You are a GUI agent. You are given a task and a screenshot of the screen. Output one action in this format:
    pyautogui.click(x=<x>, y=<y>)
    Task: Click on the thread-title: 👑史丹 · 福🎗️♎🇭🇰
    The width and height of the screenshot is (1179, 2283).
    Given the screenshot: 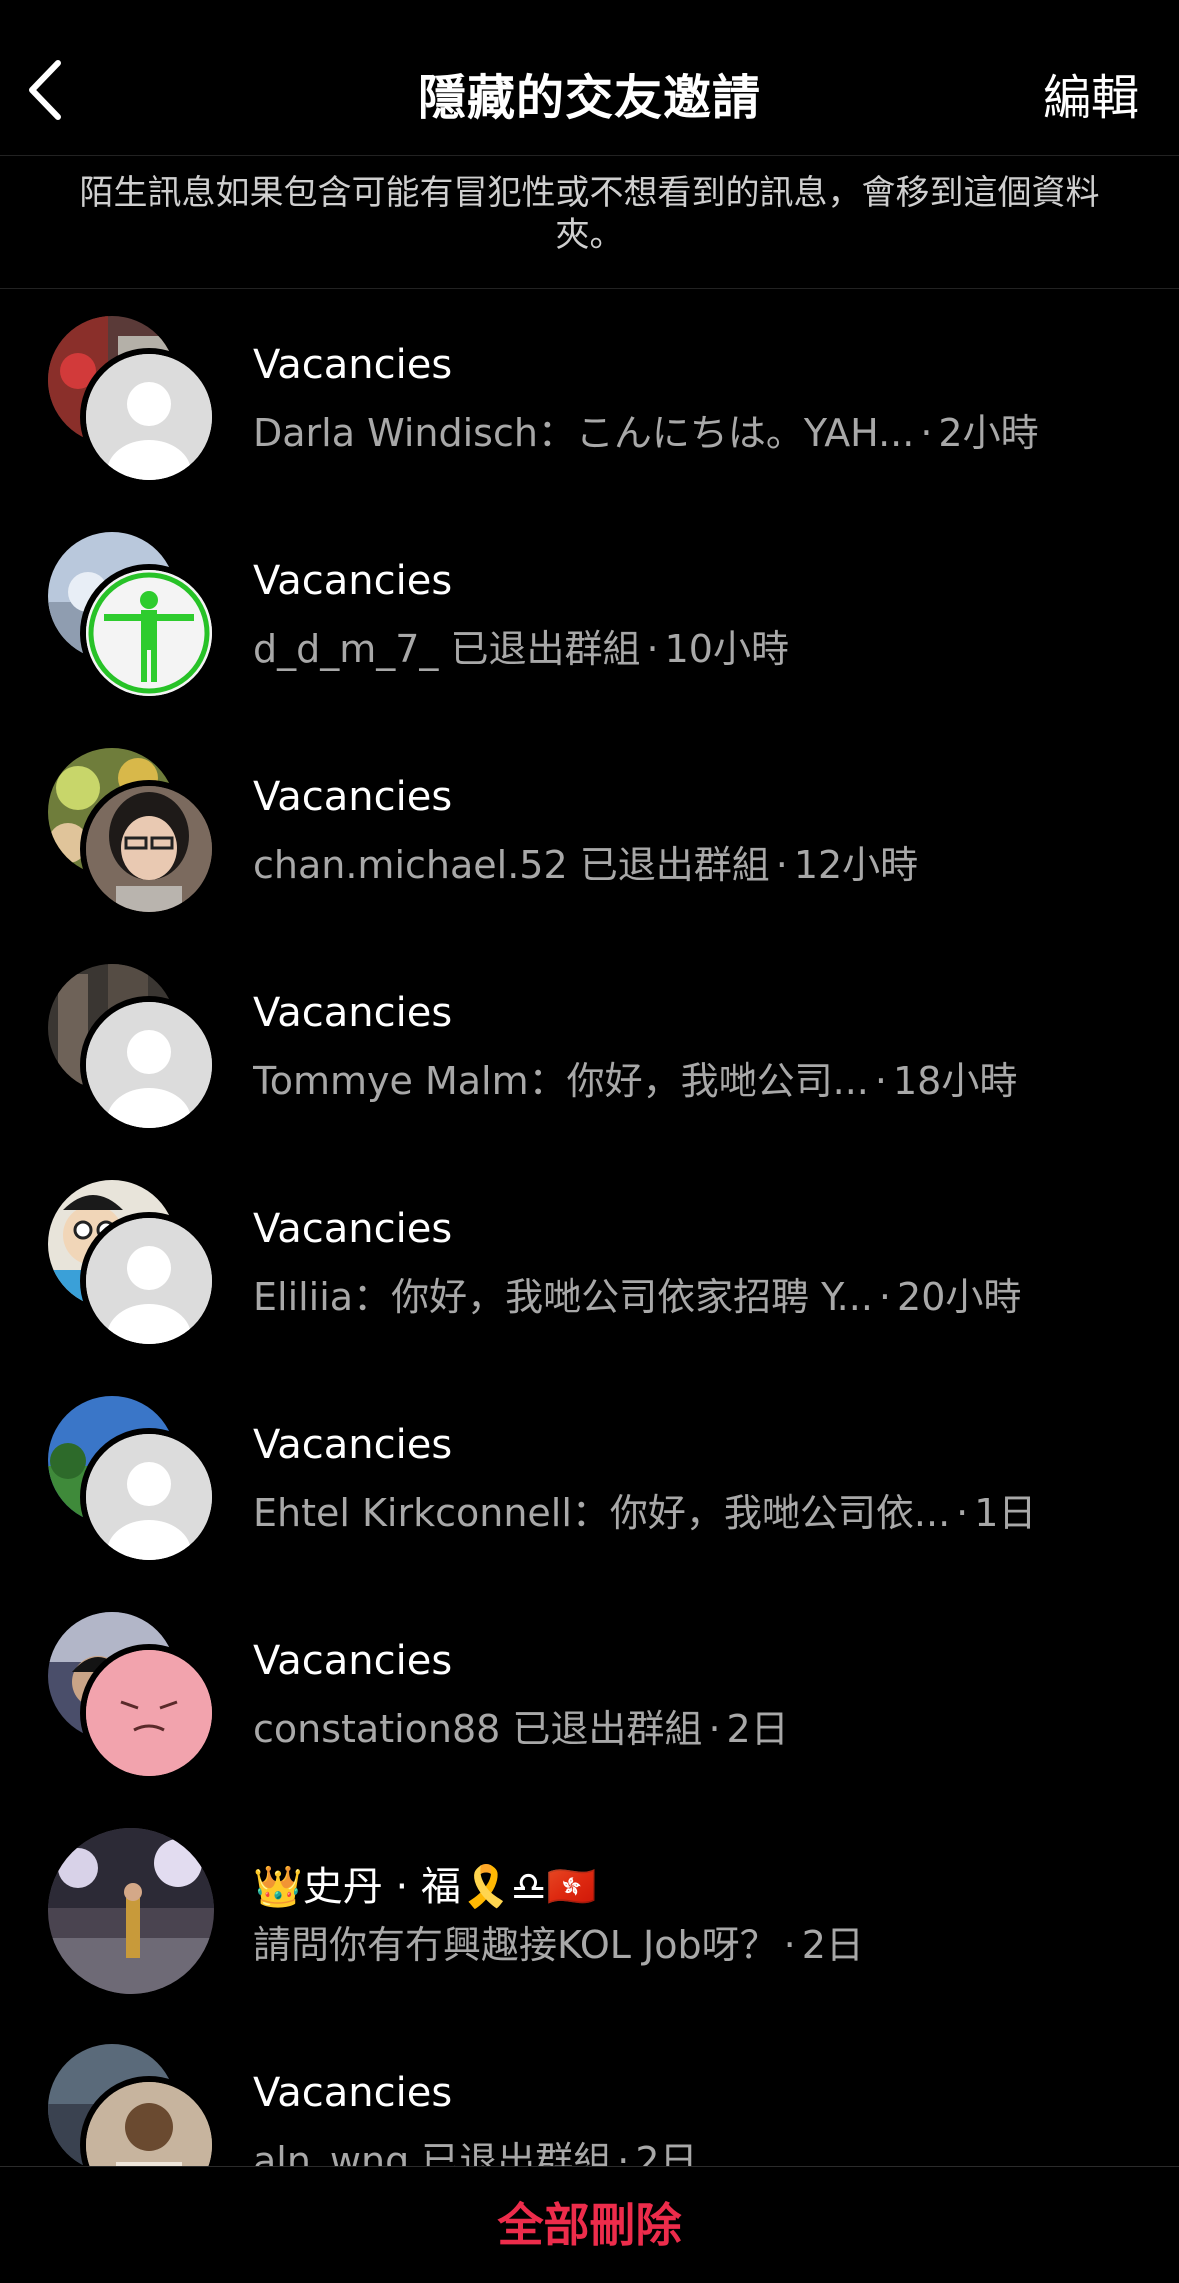 What is the action you would take?
    pyautogui.click(x=425, y=1887)
    